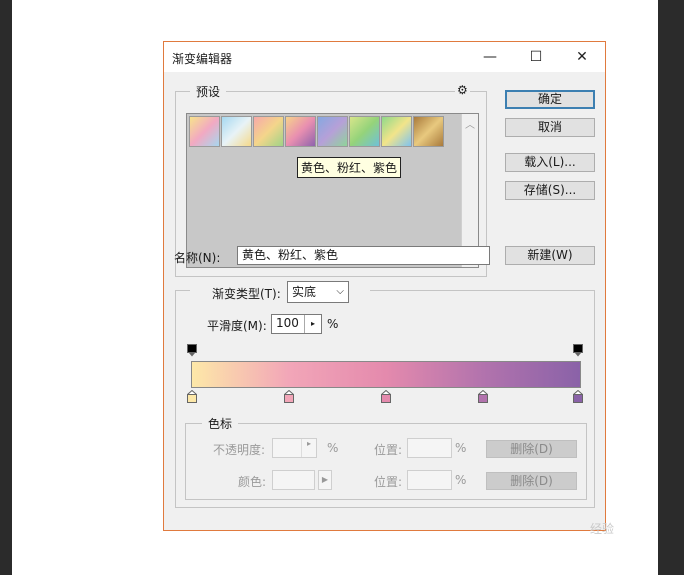 This screenshot has width=684, height=575. What do you see at coordinates (550, 127) in the screenshot?
I see `cancel-button: 取消` at bounding box center [550, 127].